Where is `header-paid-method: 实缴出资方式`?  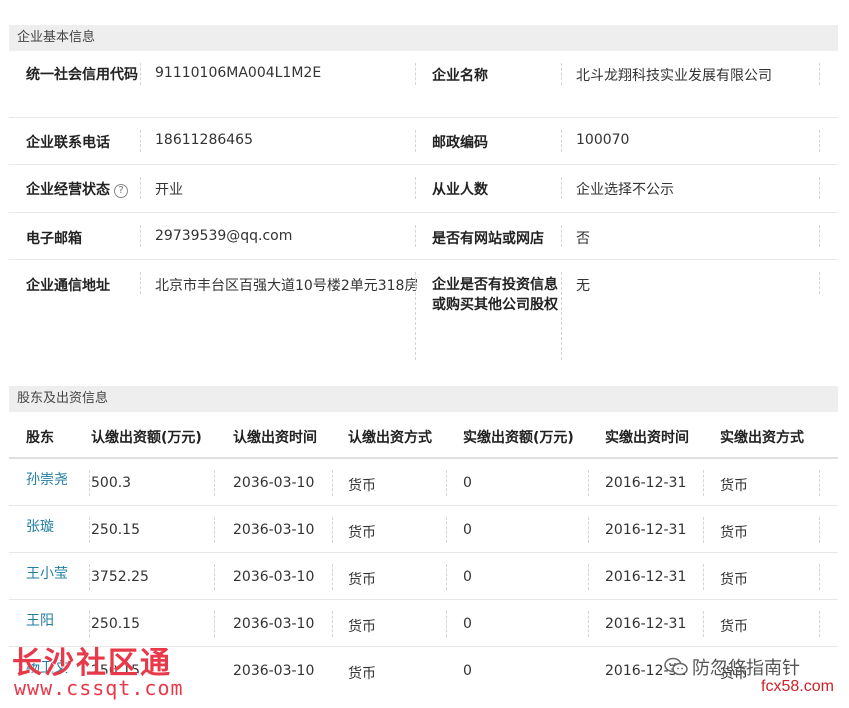
header-paid-method: 实缴出资方式 is located at coordinates (762, 438).